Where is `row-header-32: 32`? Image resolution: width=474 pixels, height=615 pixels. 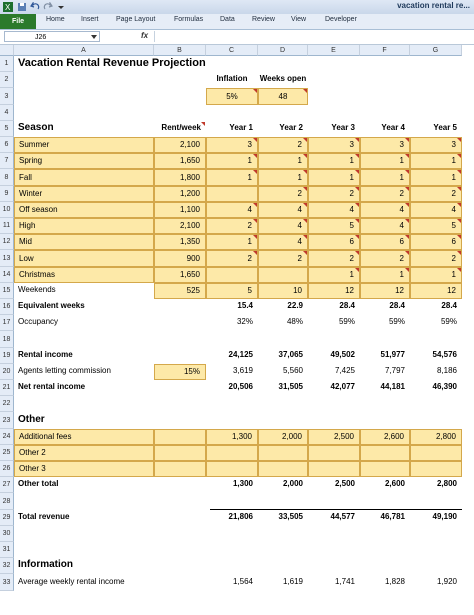
row-header-32: 32 is located at coordinates (7, 566).